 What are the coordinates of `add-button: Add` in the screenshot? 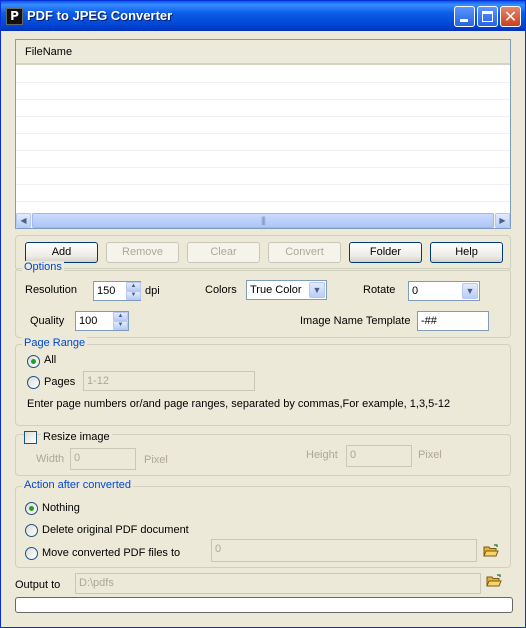 It's located at (61, 252).